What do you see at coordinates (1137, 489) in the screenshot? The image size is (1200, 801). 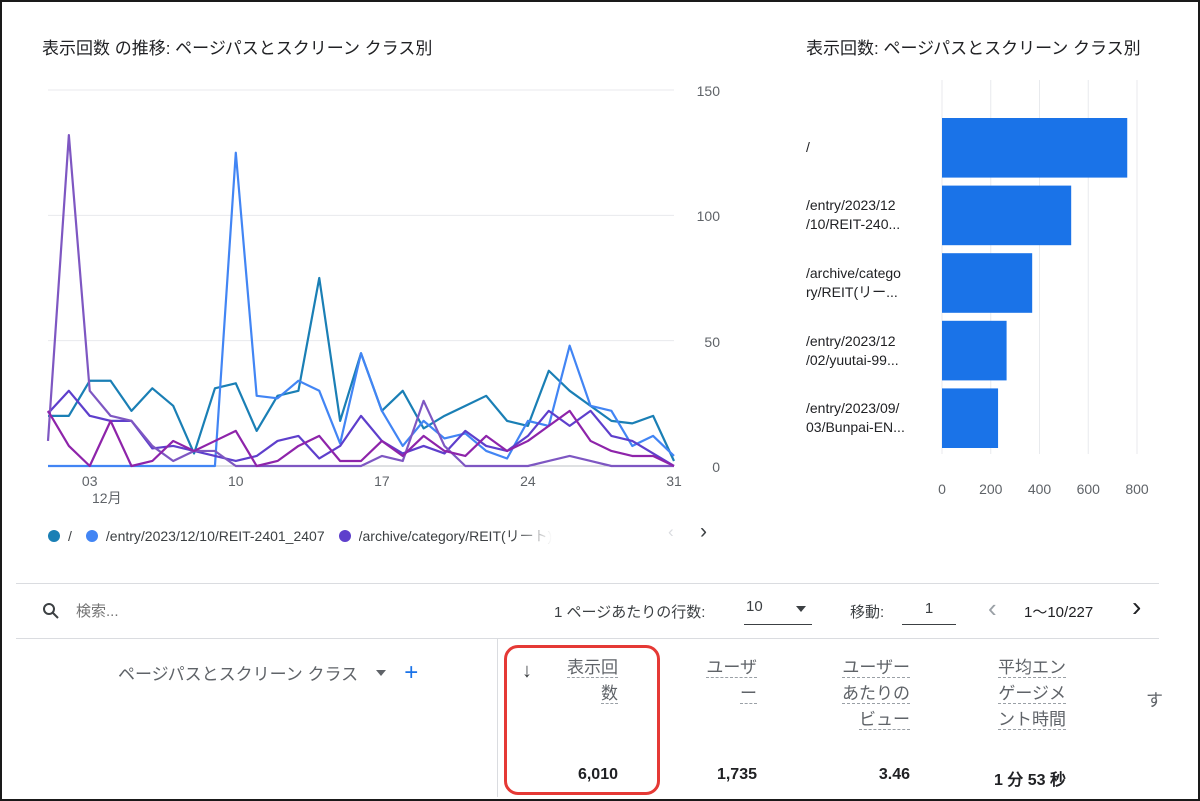 I see `x-tick-label: 800` at bounding box center [1137, 489].